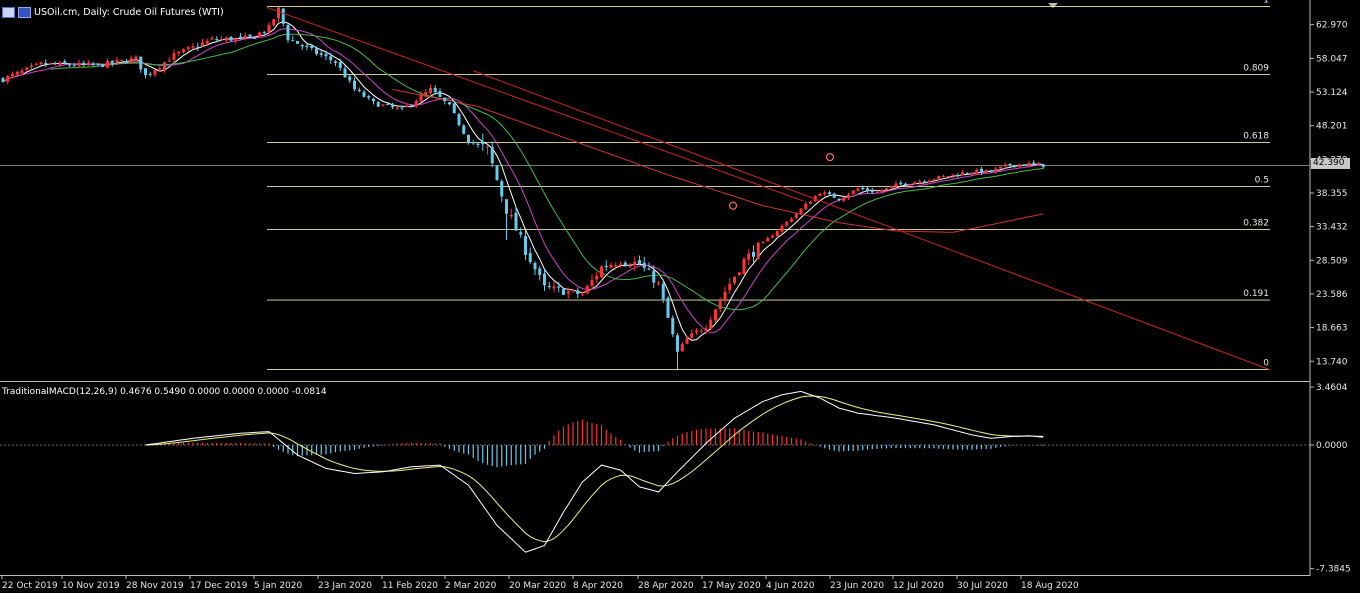 This screenshot has width=1360, height=593. I want to click on price-axis-label: 23.586, so click(1332, 295).